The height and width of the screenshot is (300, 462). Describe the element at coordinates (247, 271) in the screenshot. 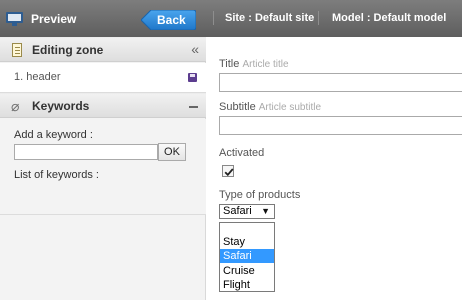

I see `dropdown-option-cruise: Cruise` at that location.